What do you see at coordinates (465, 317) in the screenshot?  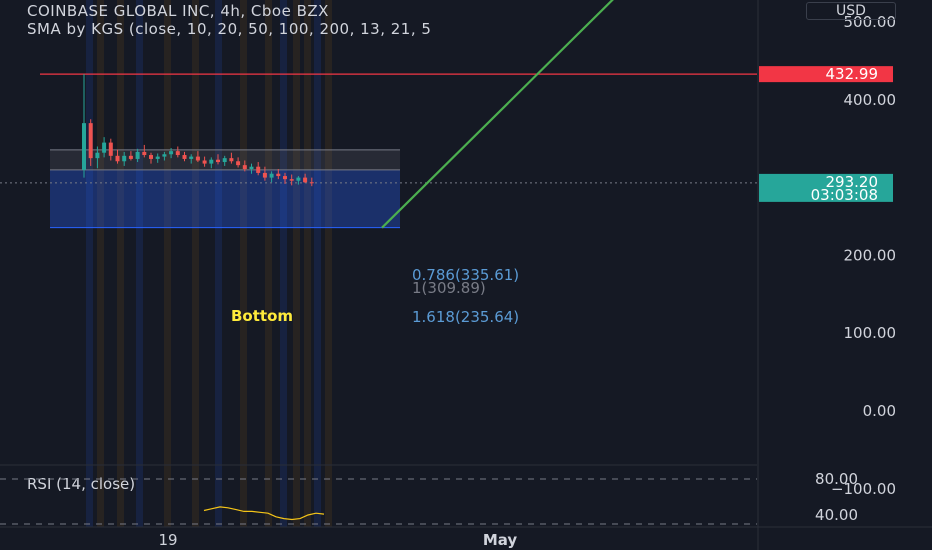 I see `fib-label-1.618: 1.618(235.64)` at bounding box center [465, 317].